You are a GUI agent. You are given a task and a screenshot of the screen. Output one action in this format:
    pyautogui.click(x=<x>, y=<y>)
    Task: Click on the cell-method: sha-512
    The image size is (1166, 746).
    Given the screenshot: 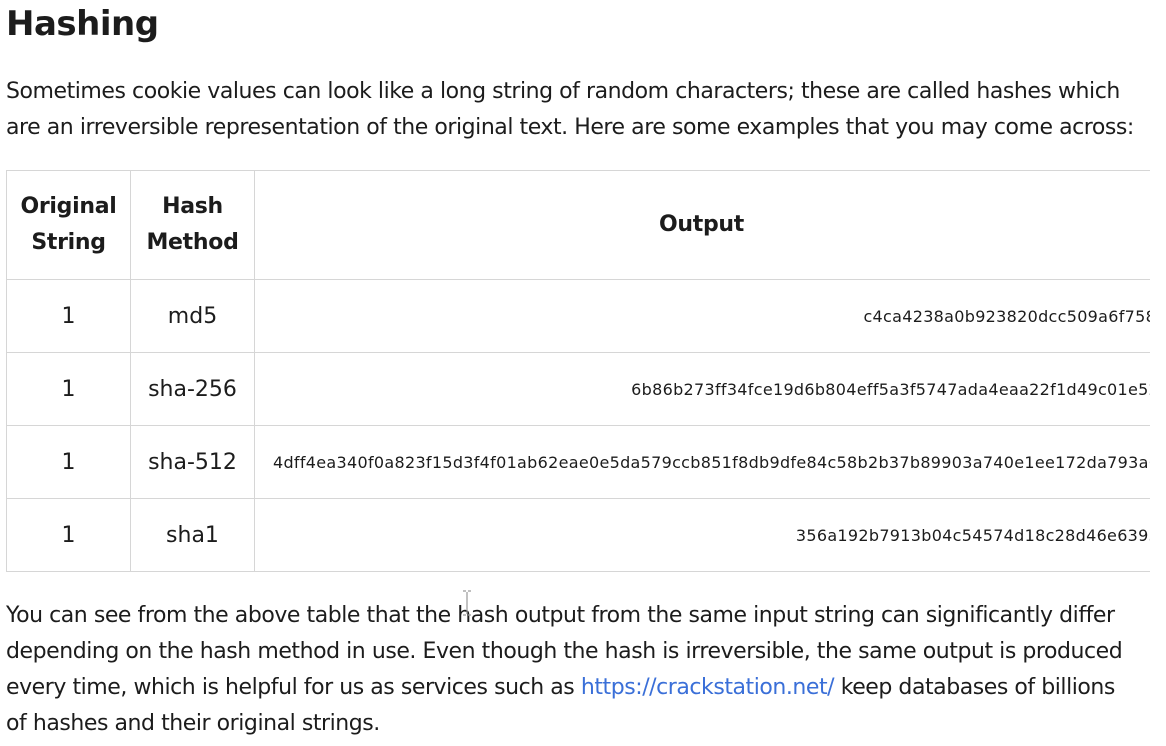 What is the action you would take?
    pyautogui.click(x=192, y=462)
    